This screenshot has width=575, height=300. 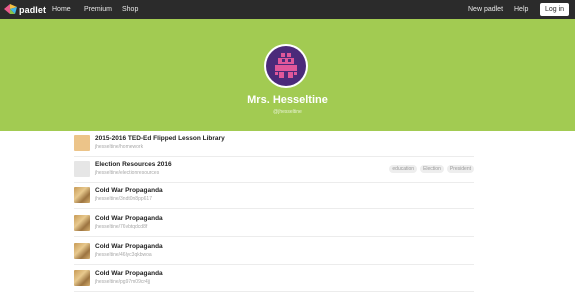 What do you see at coordinates (123, 255) in the screenshot?
I see `padlet-path: jhesseltine/46lyc3qkbwoa` at bounding box center [123, 255].